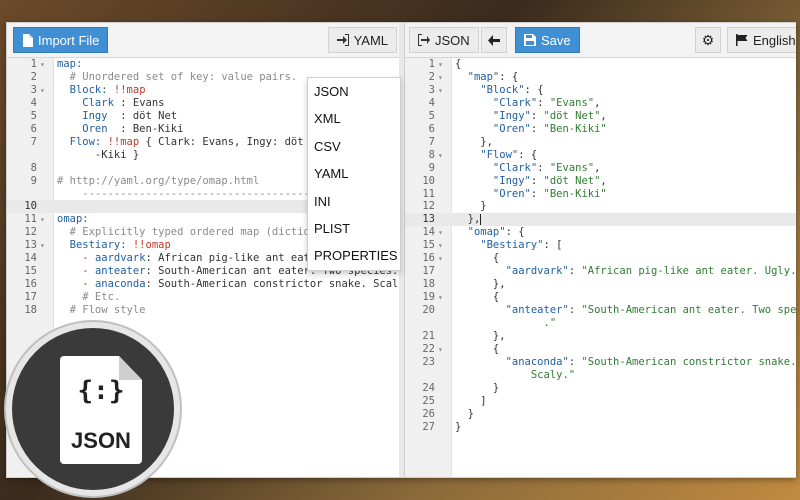 The width and height of the screenshot is (800, 500). I want to click on code-token: : [, so click(553, 245).